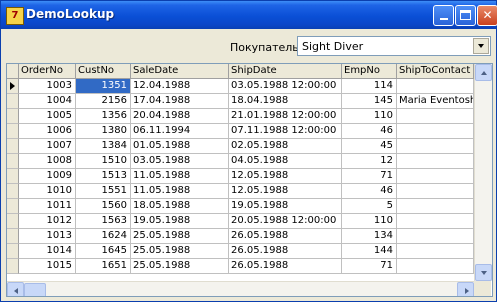 Image resolution: width=497 pixels, height=302 pixels. I want to click on grid-cell-orderno: 1007, so click(47, 146).